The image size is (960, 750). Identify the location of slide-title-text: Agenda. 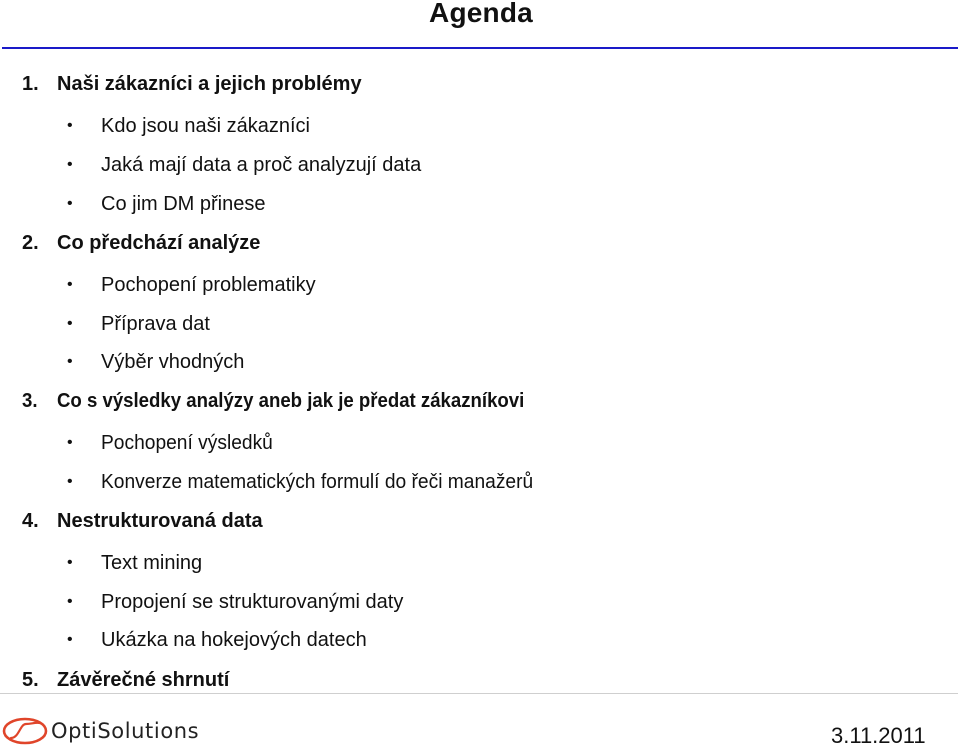
(481, 14).